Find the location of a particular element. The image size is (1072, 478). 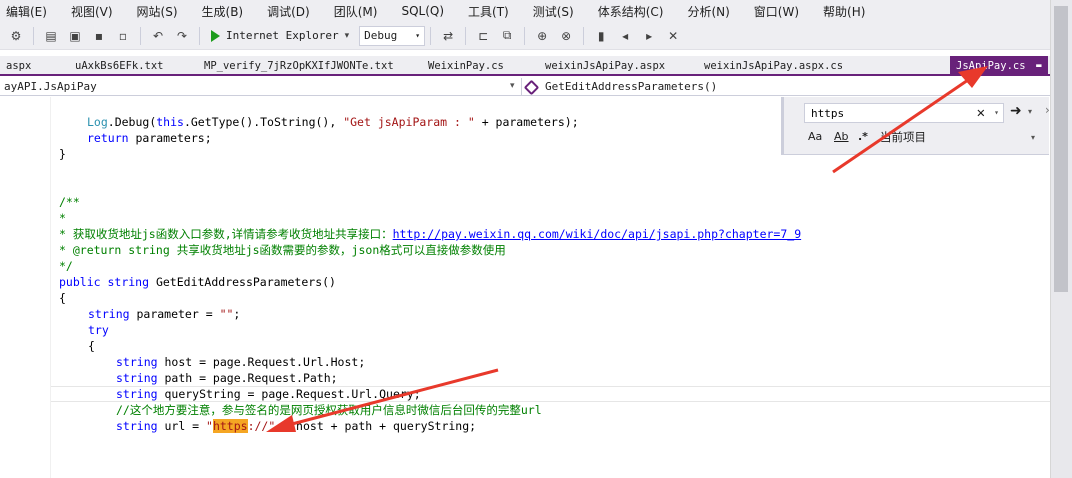

configuration-value: Debug is located at coordinates (381, 35).